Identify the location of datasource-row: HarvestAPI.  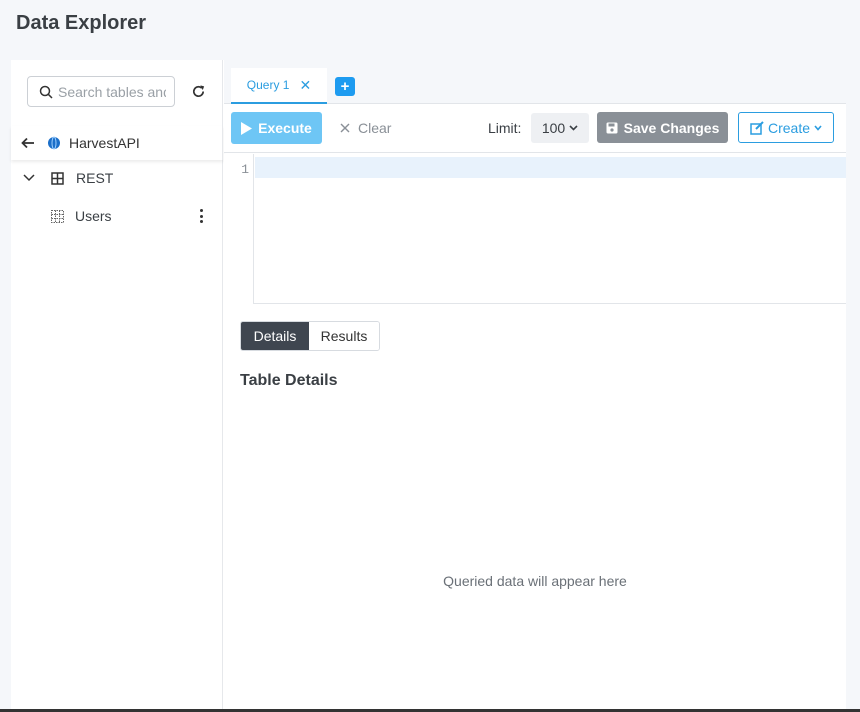
(117, 143).